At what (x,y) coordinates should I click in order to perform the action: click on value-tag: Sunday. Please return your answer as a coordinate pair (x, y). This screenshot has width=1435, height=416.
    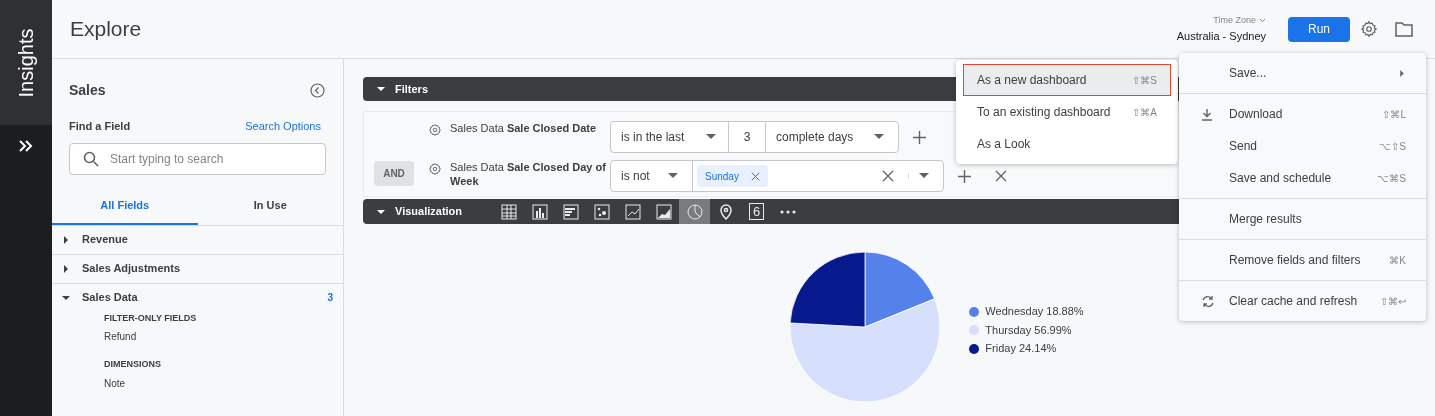
    Looking at the image, I should click on (732, 176).